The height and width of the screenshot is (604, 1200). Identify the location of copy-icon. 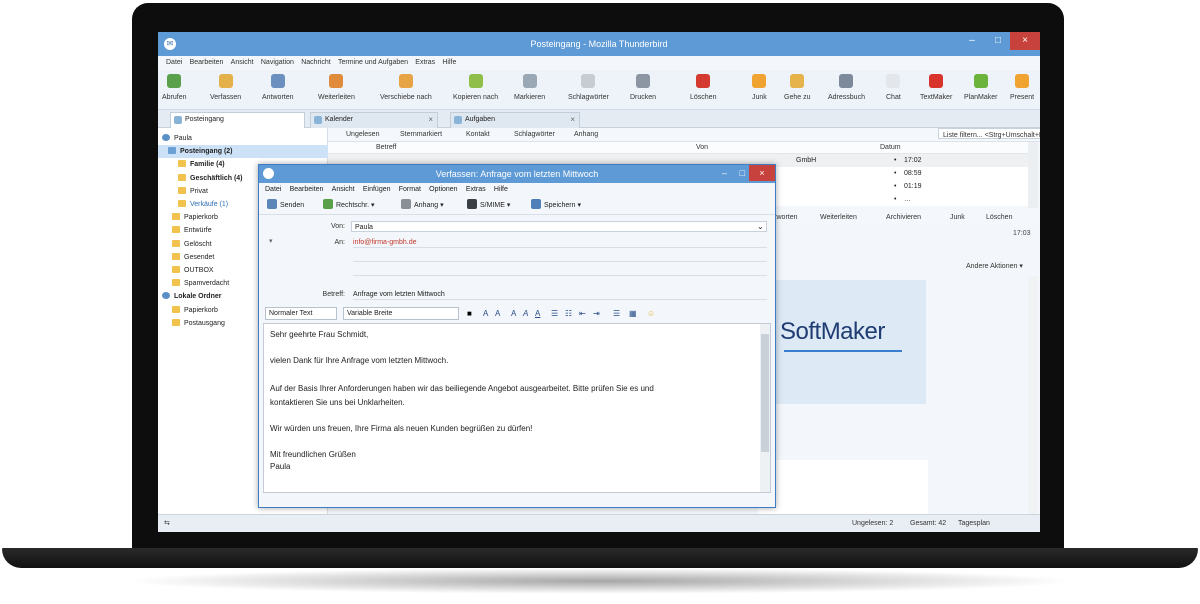
(475, 81).